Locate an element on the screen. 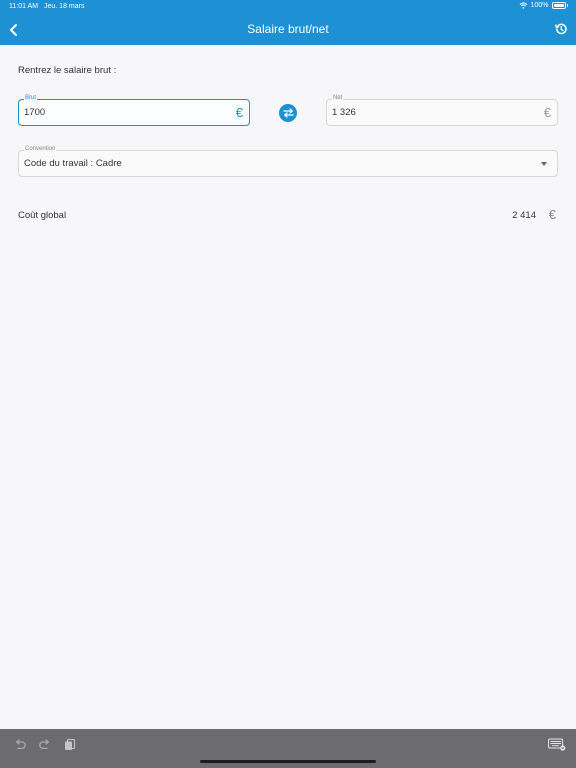 Image resolution: width=576 pixels, height=768 pixels. swap-arrows-icon is located at coordinates (288, 113).